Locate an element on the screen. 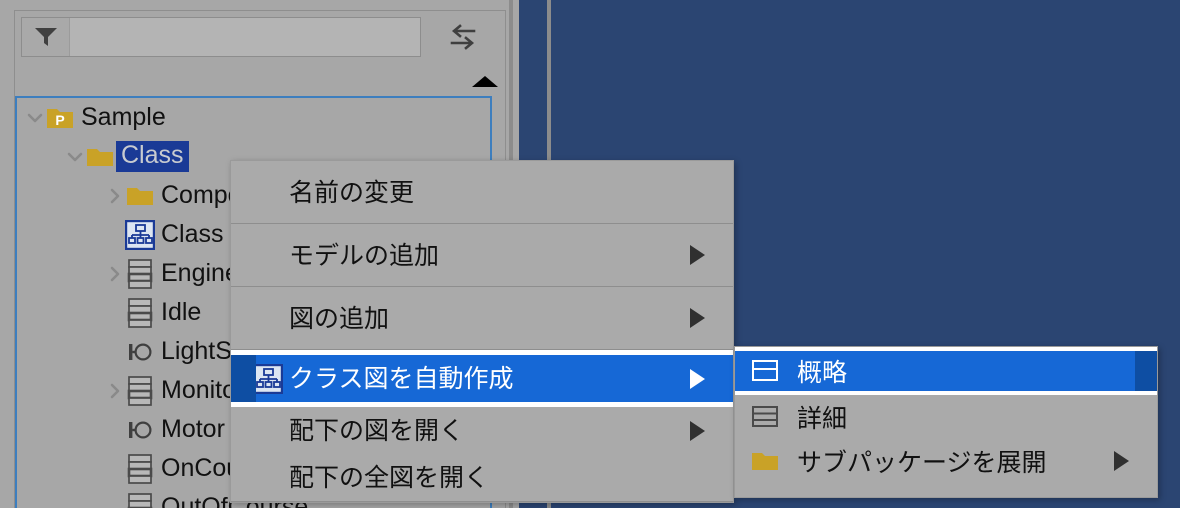 The image size is (1180, 508). menu-highlight-strip is located at coordinates (243, 378).